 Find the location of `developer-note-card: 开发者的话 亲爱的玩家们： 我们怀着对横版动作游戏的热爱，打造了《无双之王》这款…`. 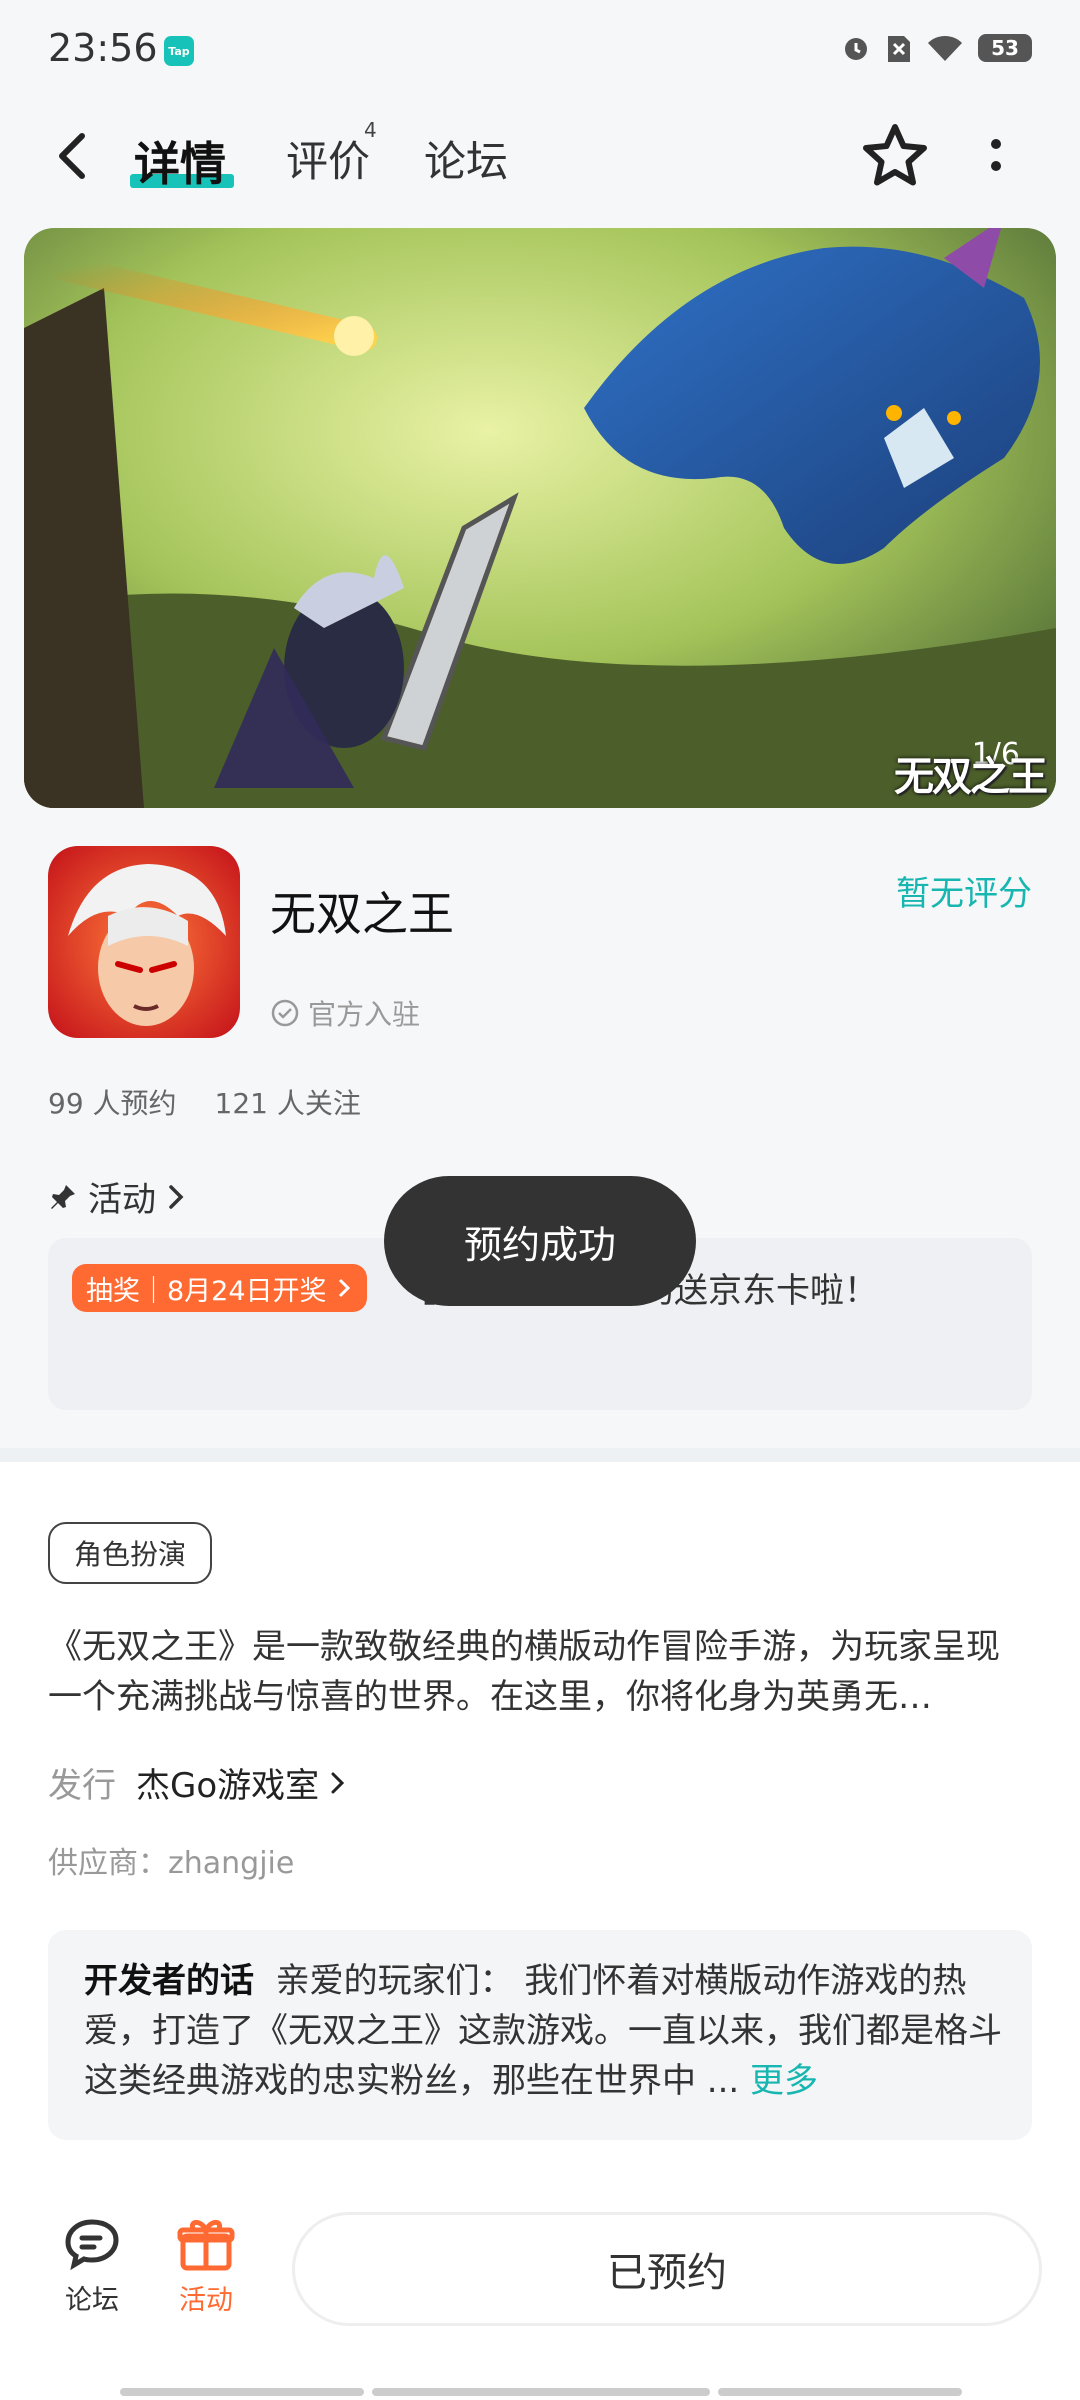

developer-note-card: 开发者的话 亲爱的玩家们： 我们怀着对横版动作游戏的热爱，打造了《无双之王》这款… is located at coordinates (540, 2035).